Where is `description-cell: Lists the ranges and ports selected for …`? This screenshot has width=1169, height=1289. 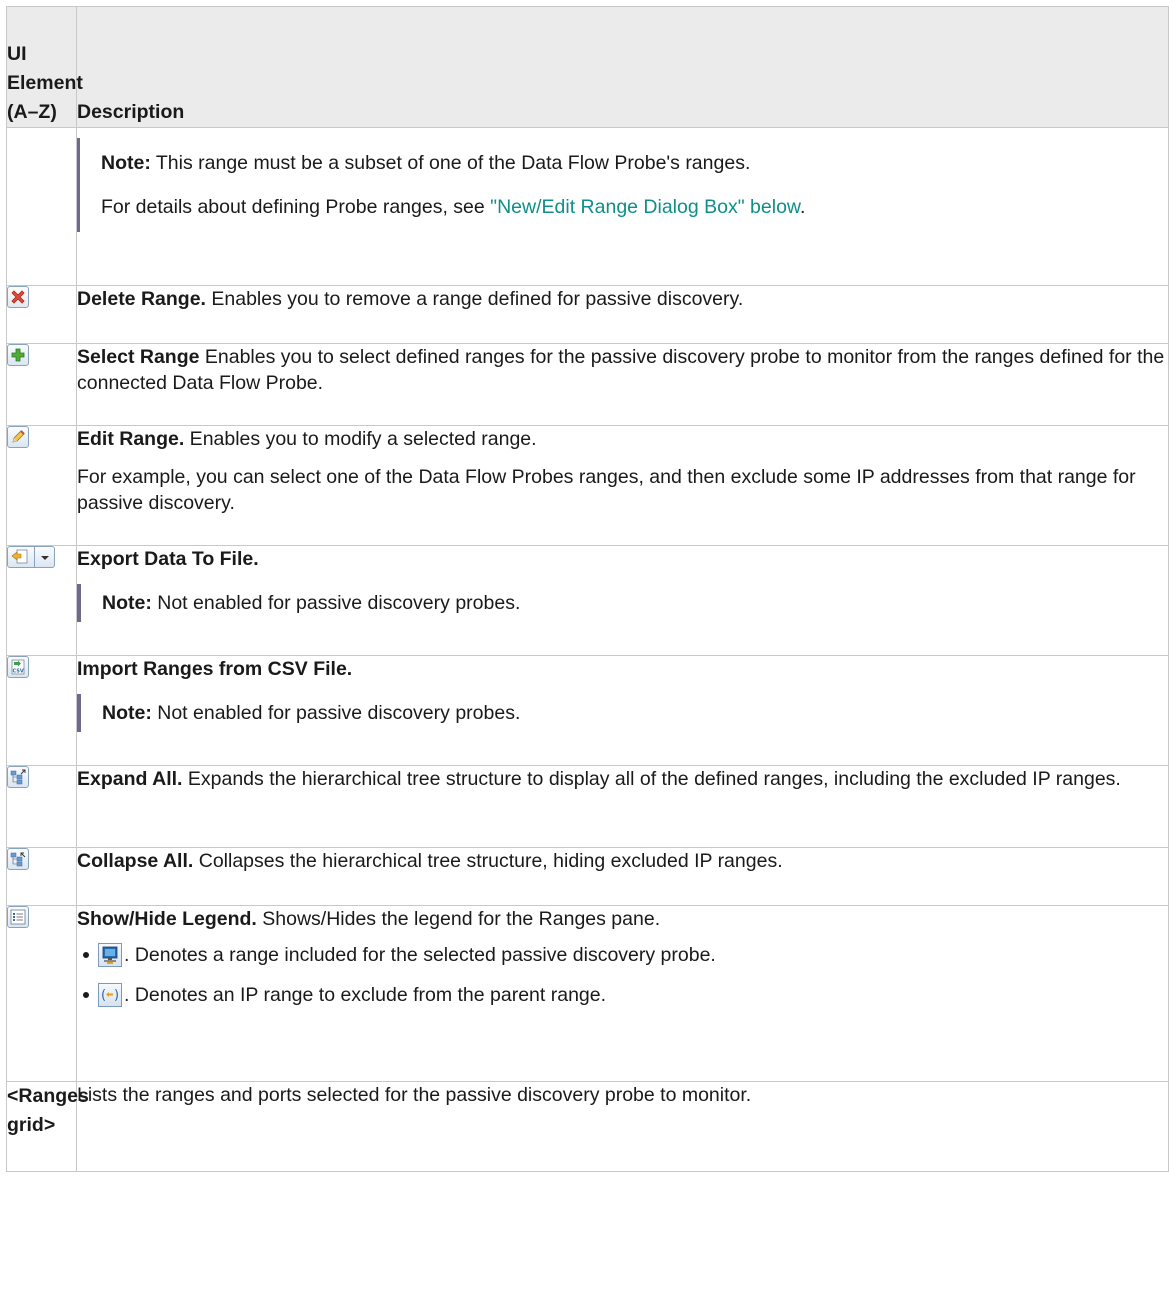 description-cell: Lists the ranges and ports selected for … is located at coordinates (622, 1126).